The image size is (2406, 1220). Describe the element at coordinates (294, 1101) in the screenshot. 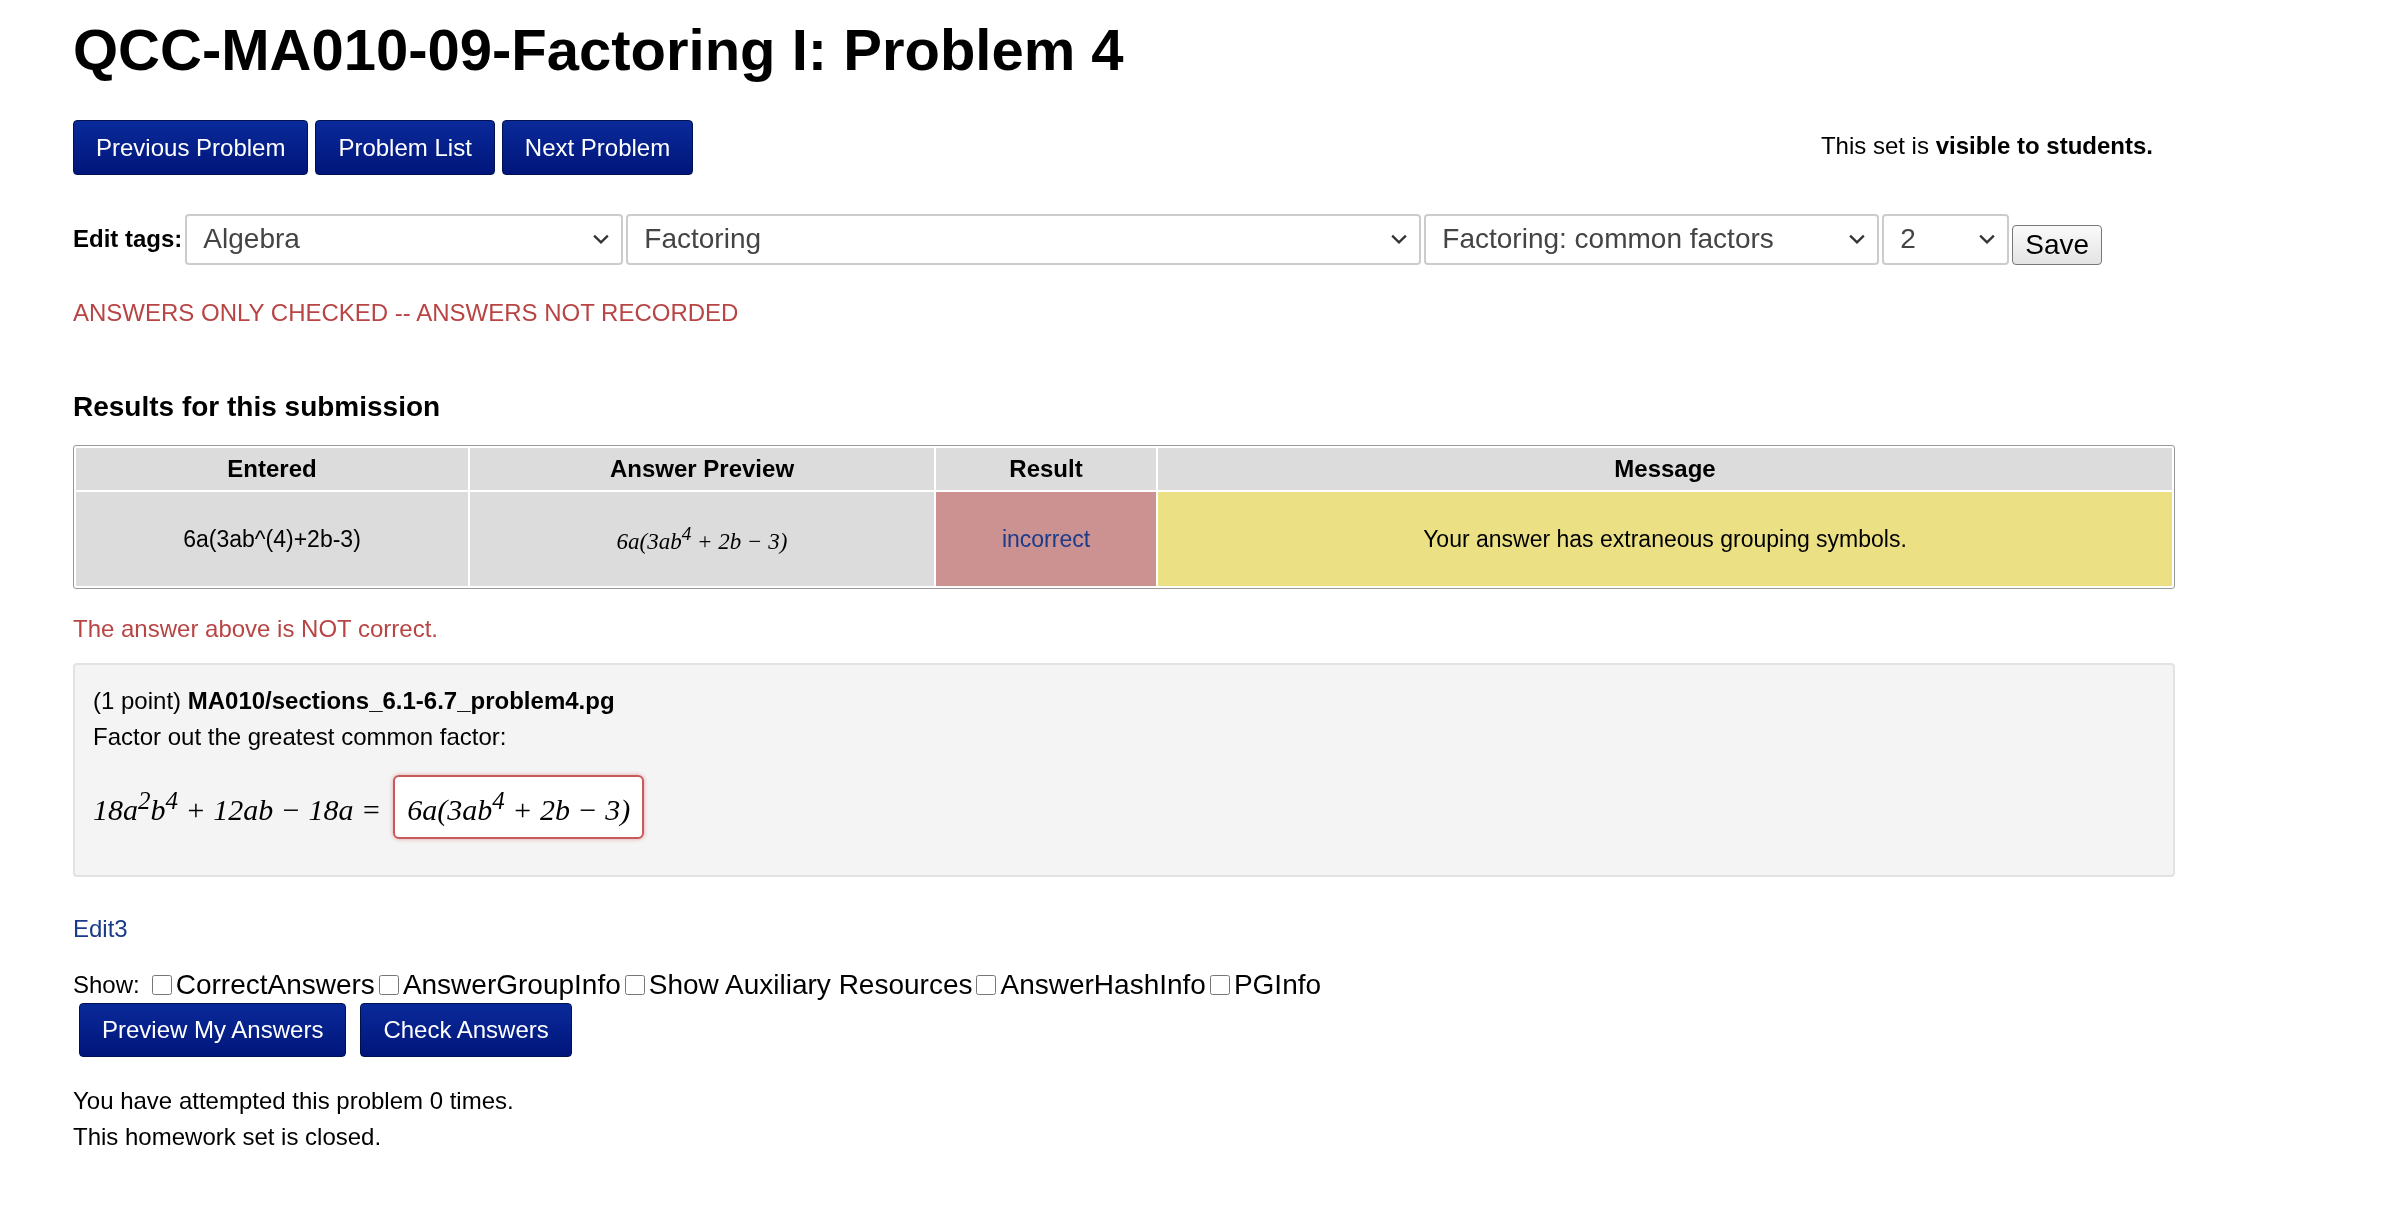

I see `status-text: You have attempted this problem 0 times.` at that location.